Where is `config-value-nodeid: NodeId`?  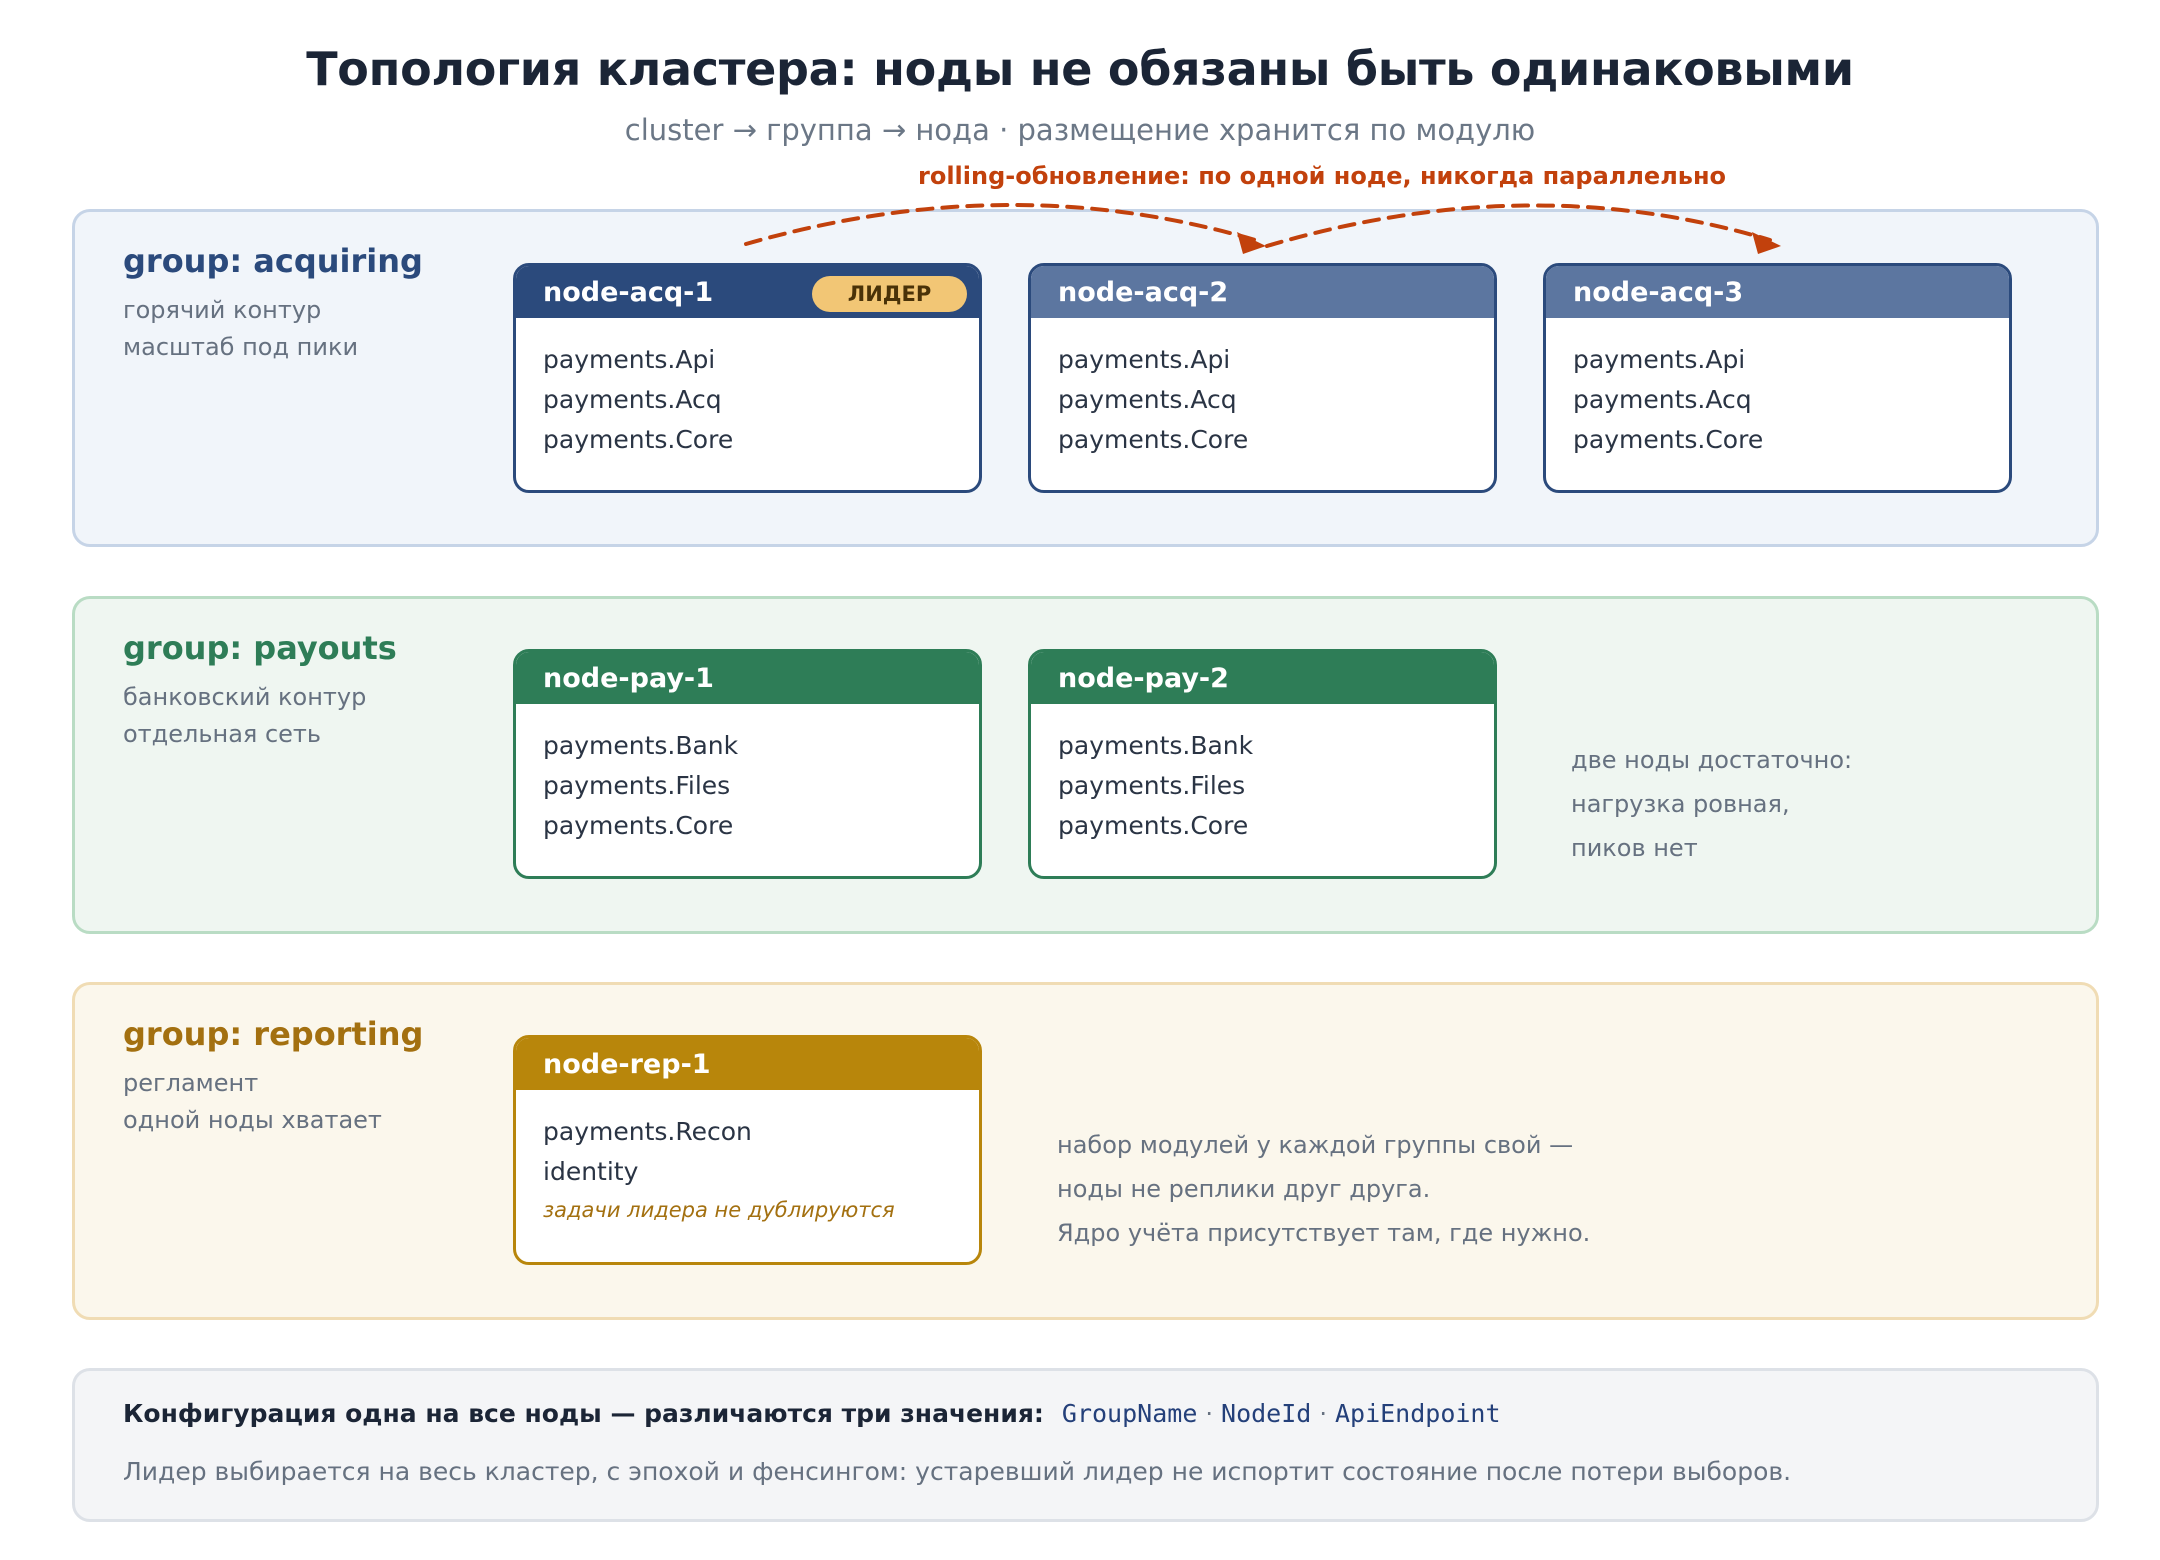
config-value-nodeid: NodeId is located at coordinates (1266, 1413).